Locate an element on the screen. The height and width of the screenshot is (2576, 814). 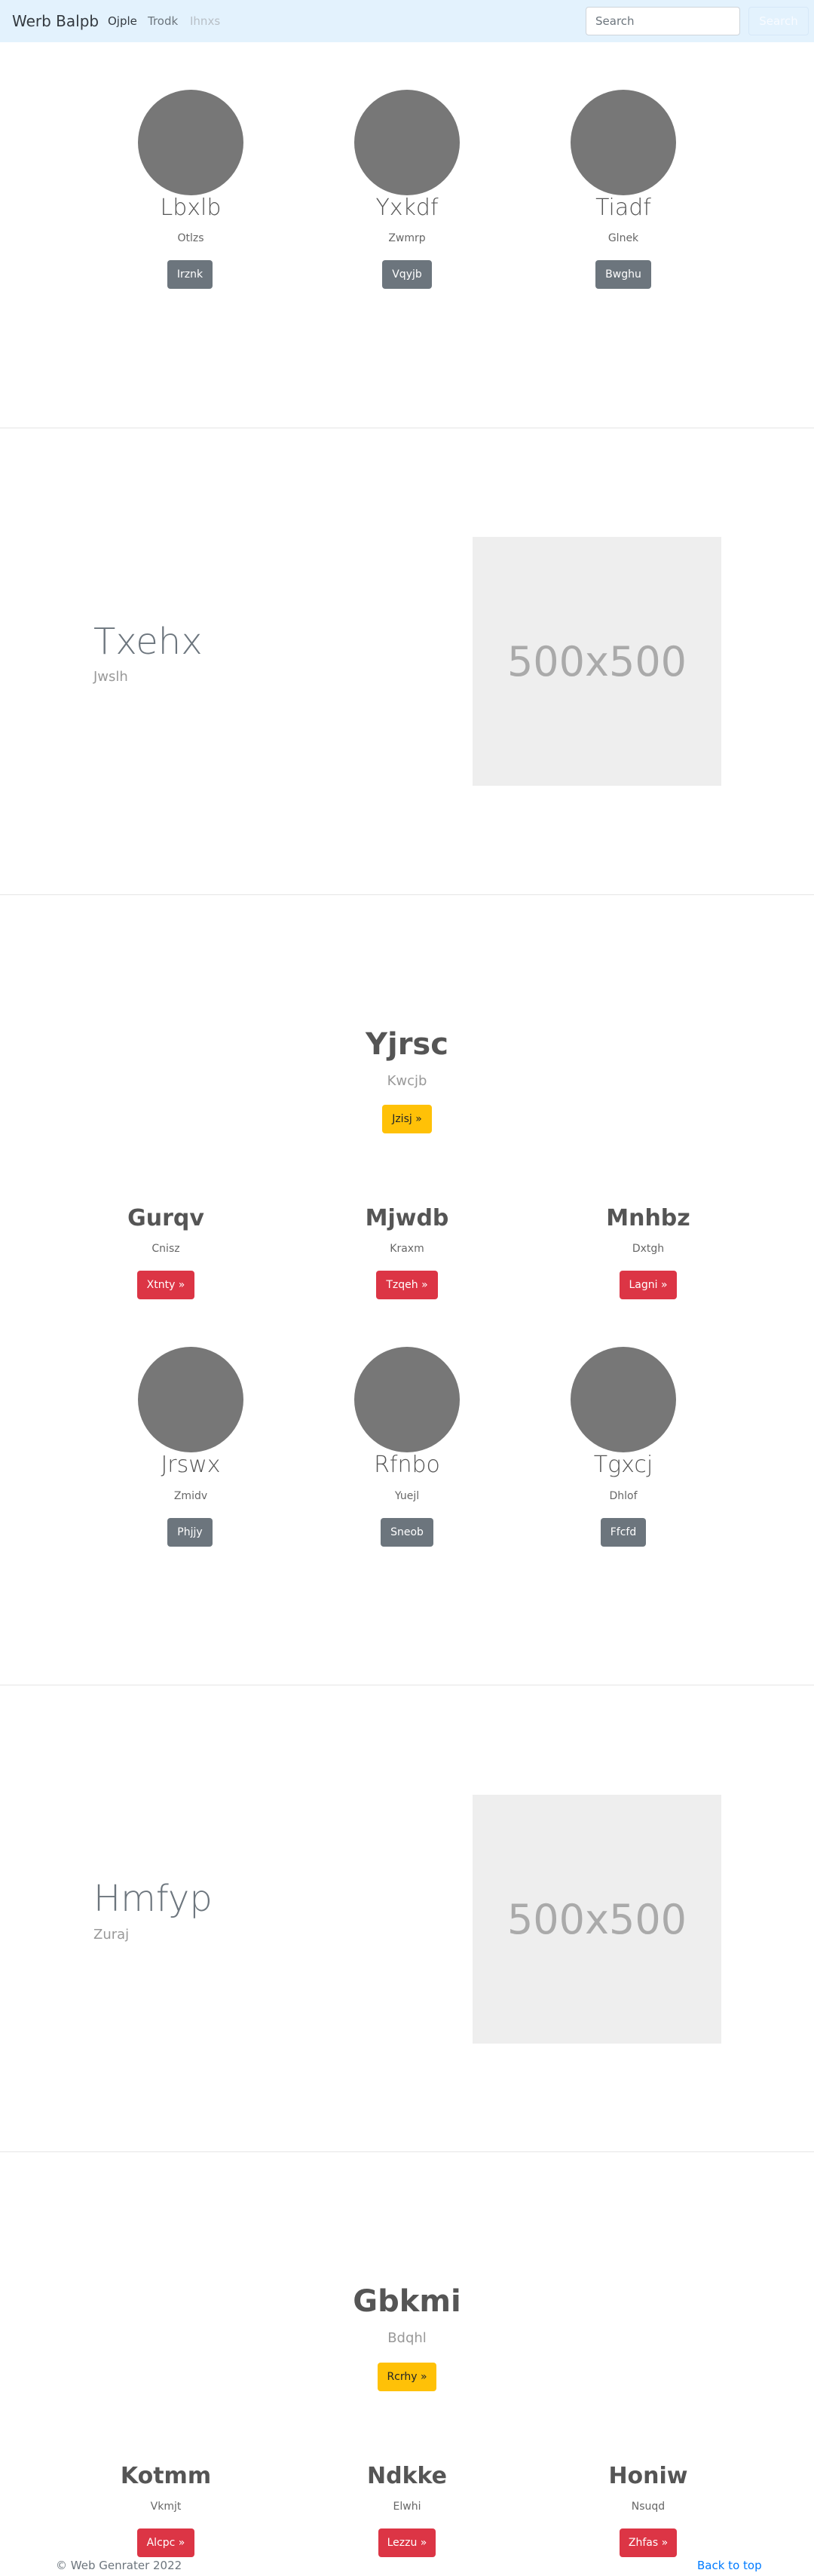
card-subtitle: Zwmrp is located at coordinates (407, 238).